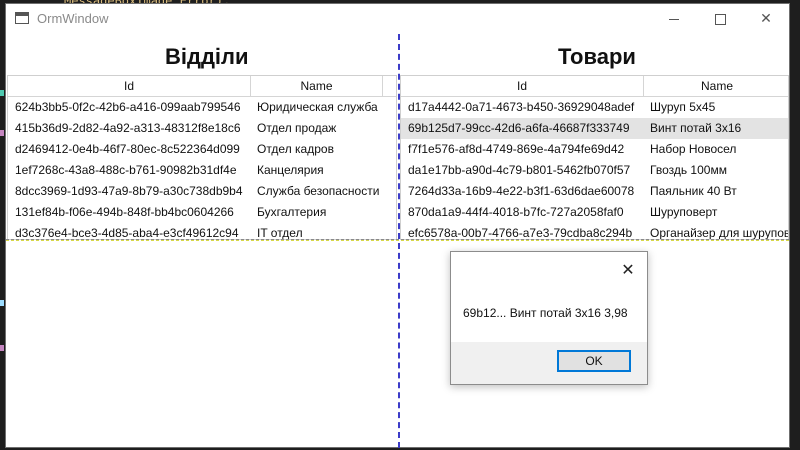  Describe the element at coordinates (688, 170) in the screenshot. I see `row-name-cell: Гвоздь 100мм` at that location.